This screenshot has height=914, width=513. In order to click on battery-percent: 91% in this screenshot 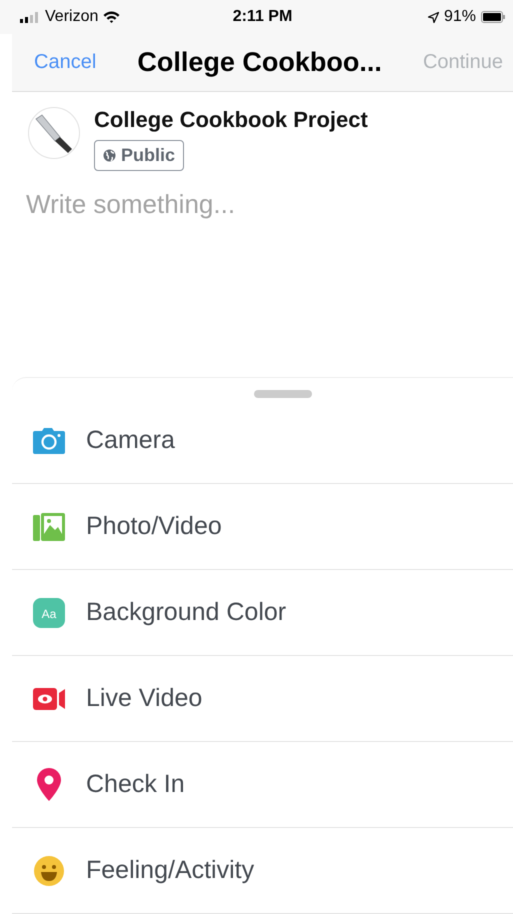, I will do `click(460, 17)`.